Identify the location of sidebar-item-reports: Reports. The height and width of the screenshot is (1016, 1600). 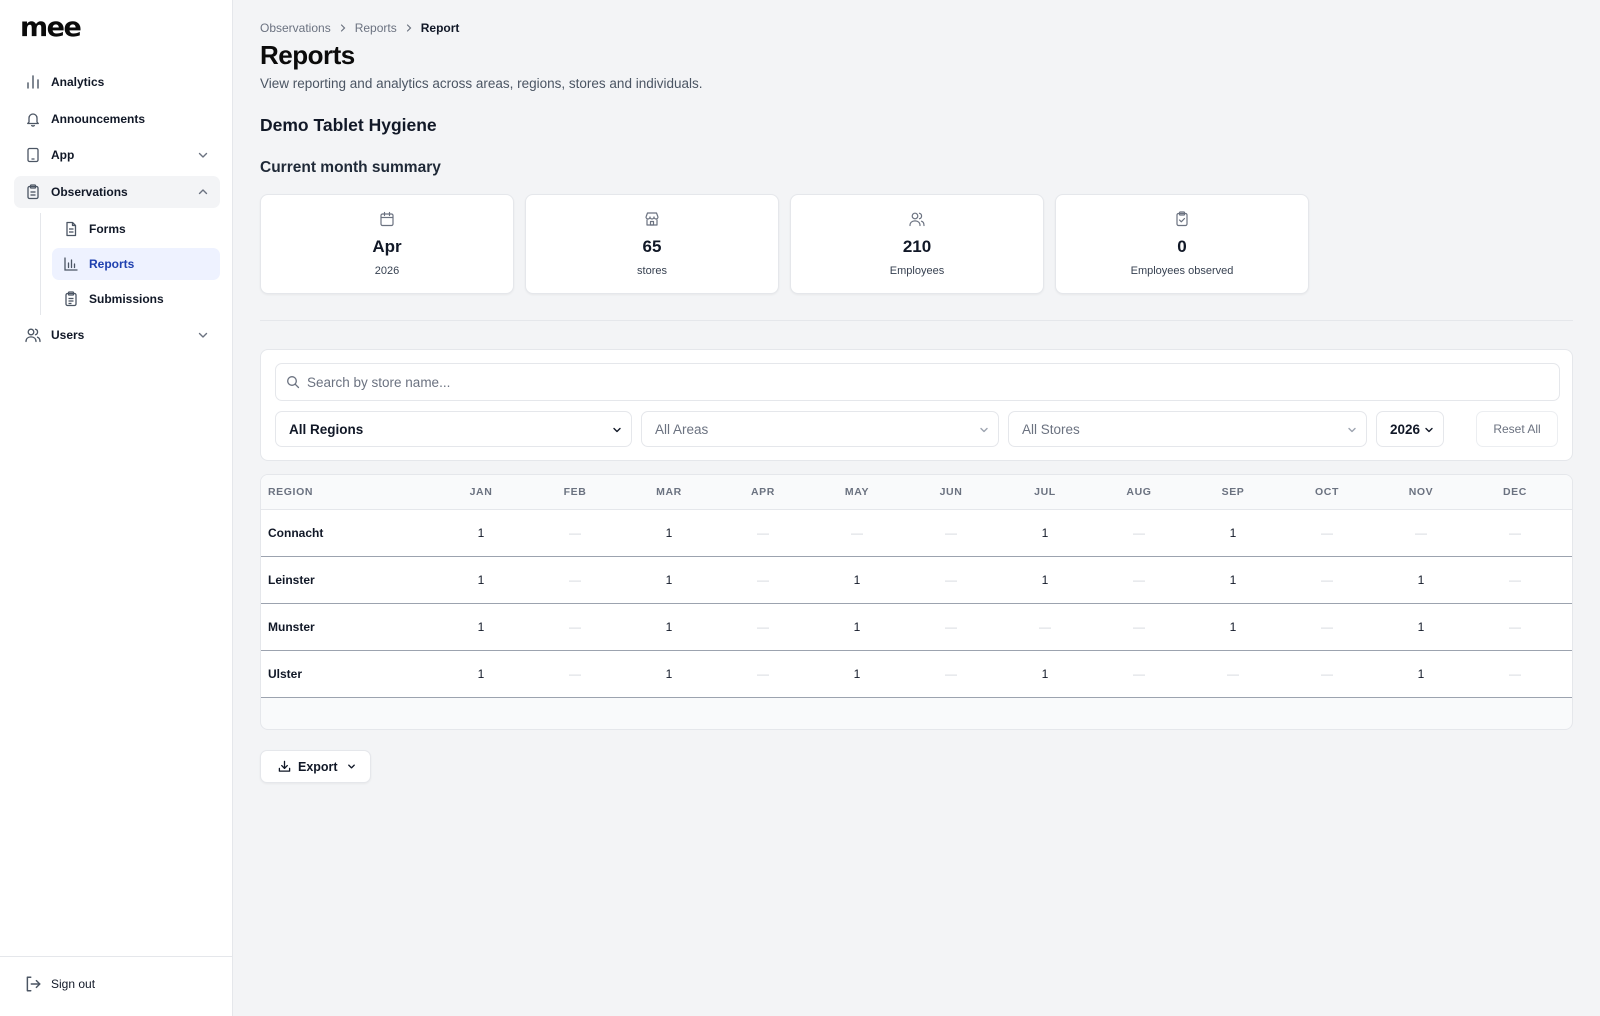
(136, 263).